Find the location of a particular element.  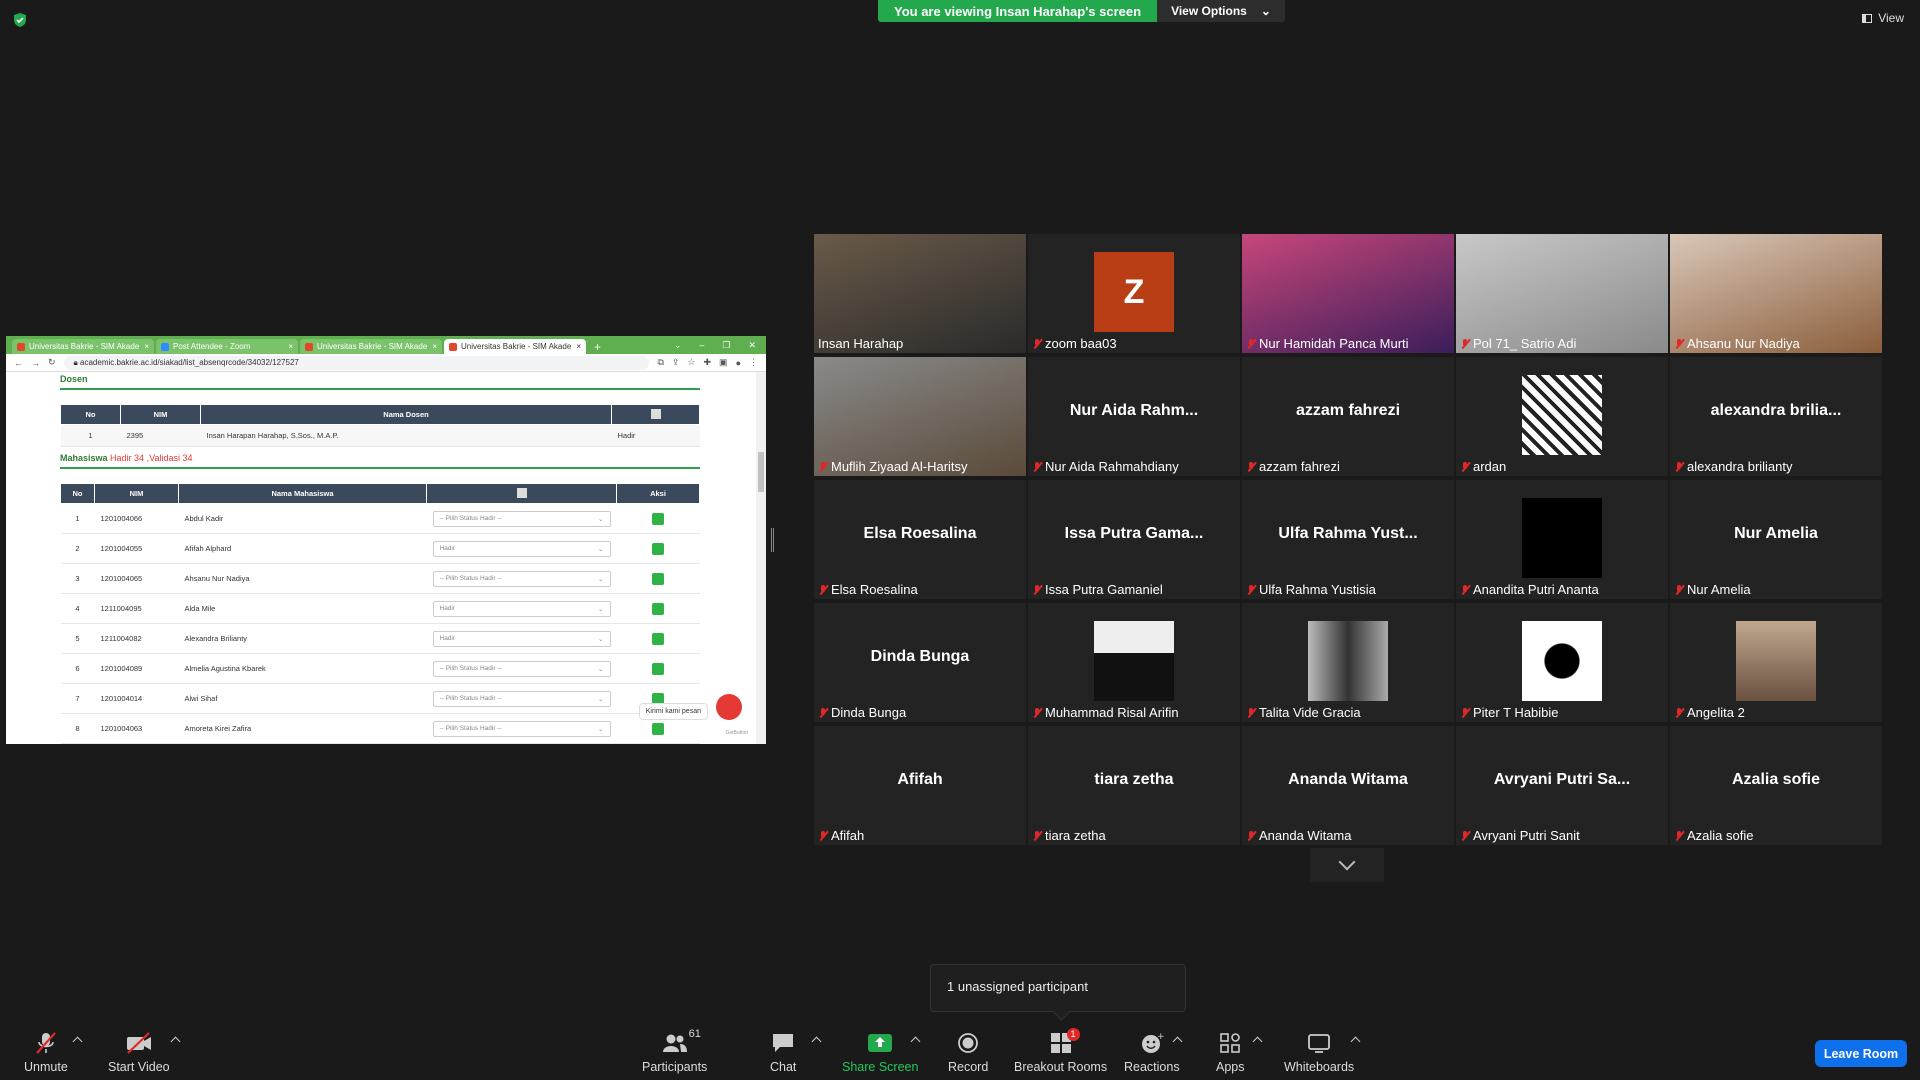

browser-tab-active: Universitas Bakrie - SIM Akade × is located at coordinates (515, 346).